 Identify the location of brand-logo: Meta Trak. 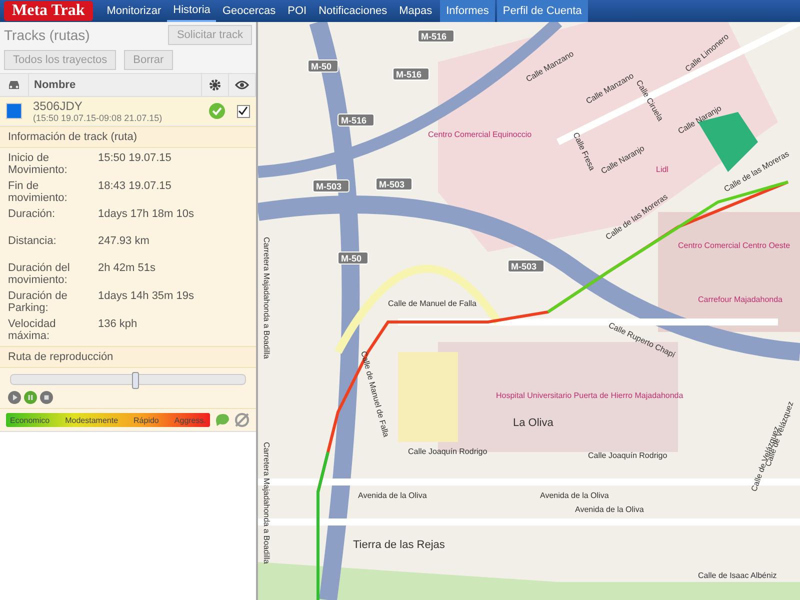
(48, 11).